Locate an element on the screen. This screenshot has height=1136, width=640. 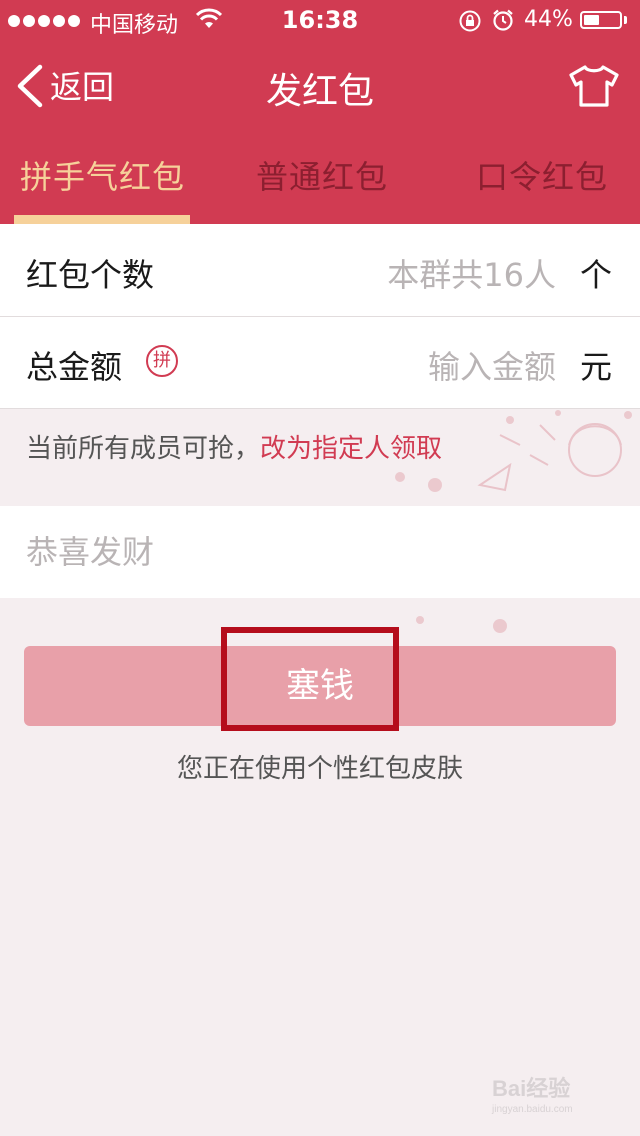
recipient-notice: 当前所有成员可抢，改为指定人领取 is located at coordinates (234, 446).